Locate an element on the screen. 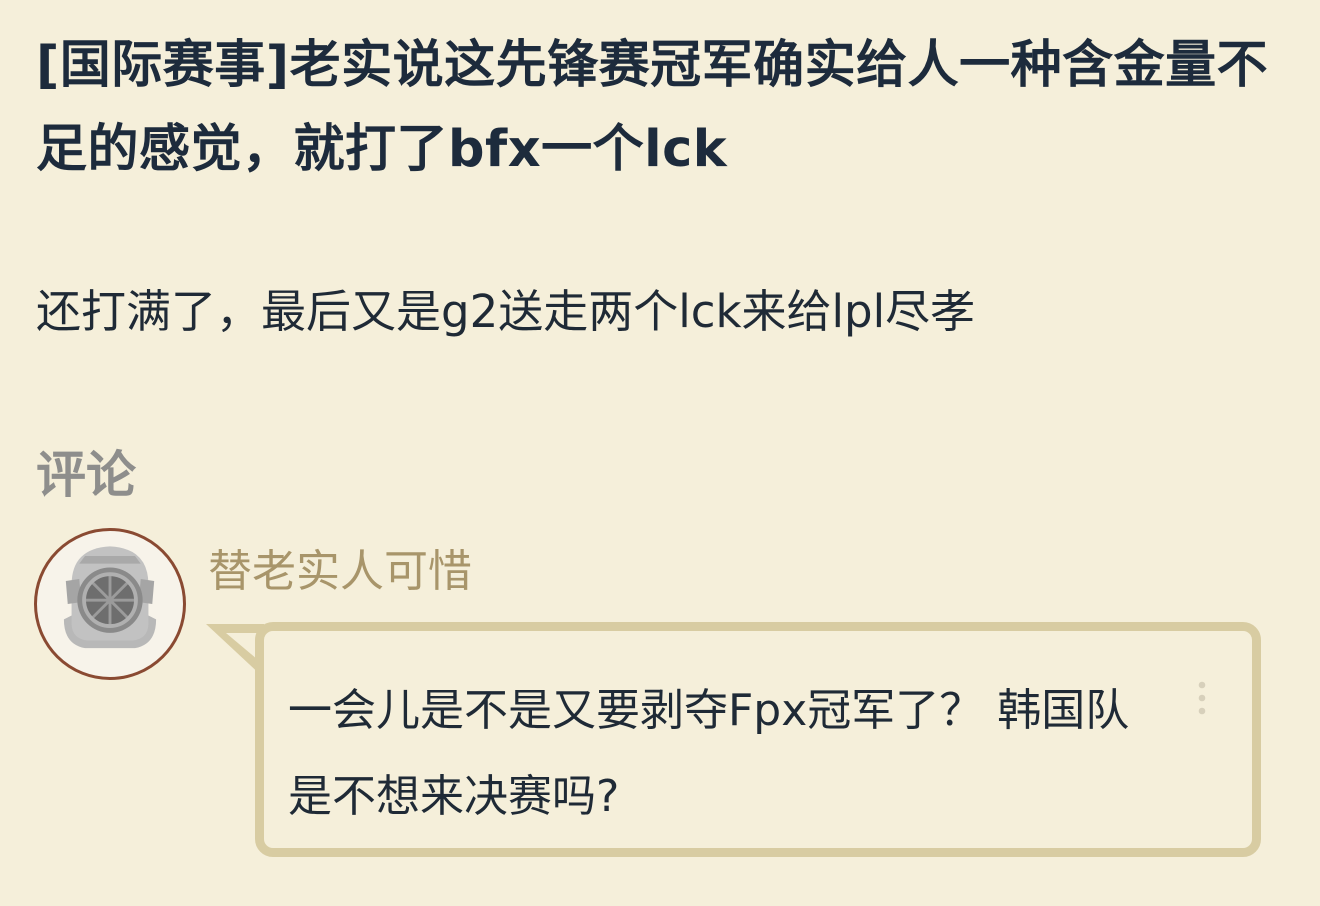 The image size is (1320, 906). commenter-name: 替老实人可惜 is located at coordinates (340, 572).